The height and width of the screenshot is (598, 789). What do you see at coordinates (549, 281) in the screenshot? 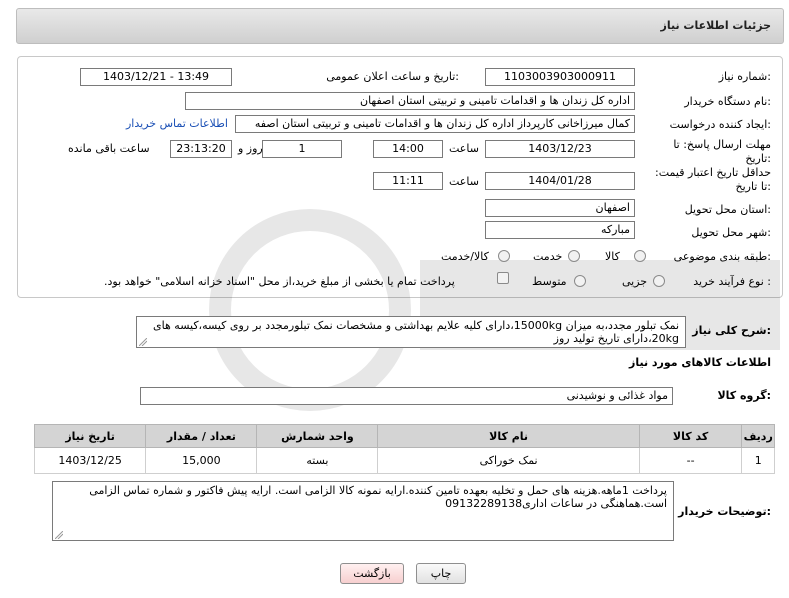
I see `process-medium-label: متوسط` at bounding box center [549, 281].